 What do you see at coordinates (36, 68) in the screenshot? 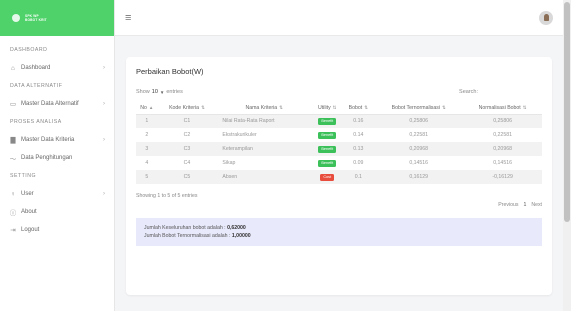
I see `sidebar-item-label: Dashboard` at bounding box center [36, 68].